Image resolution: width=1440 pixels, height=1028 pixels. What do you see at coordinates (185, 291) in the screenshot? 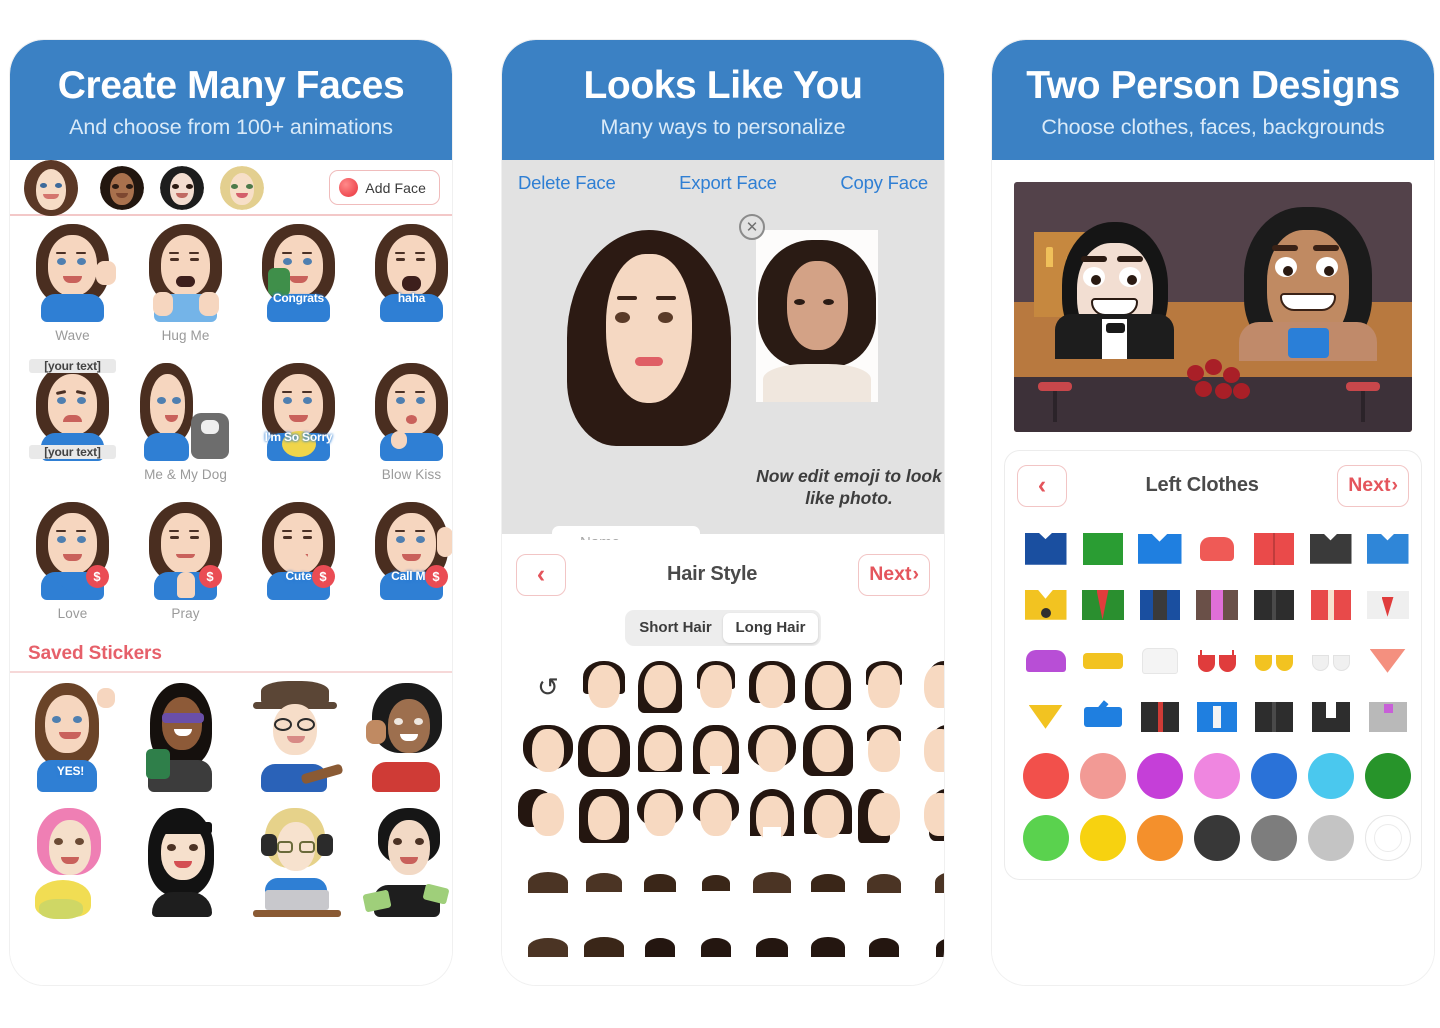
I see `sticker-item: Hug Me` at bounding box center [185, 291].